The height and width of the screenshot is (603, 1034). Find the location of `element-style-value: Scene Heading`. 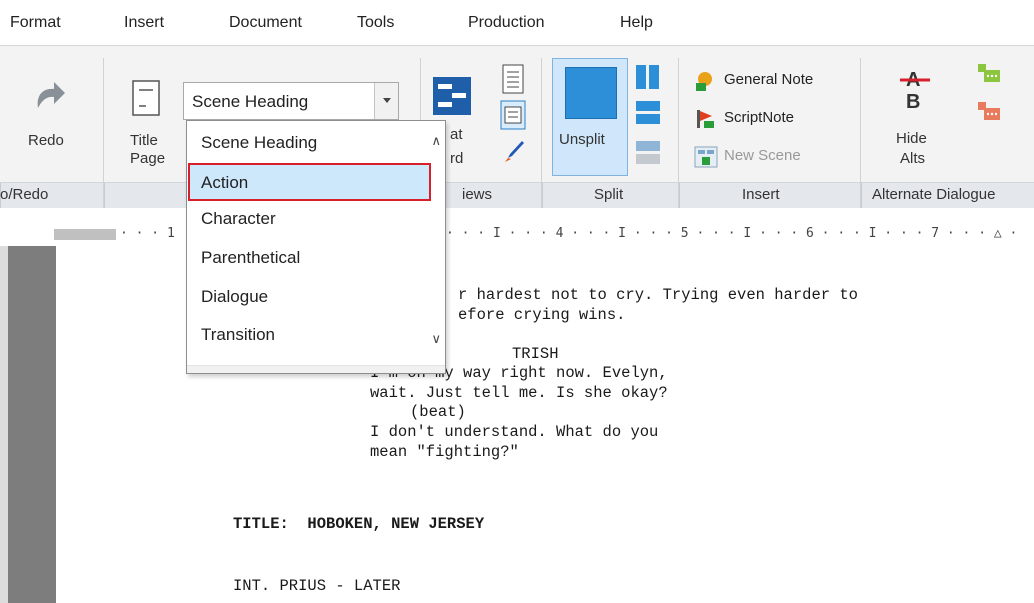

element-style-value: Scene Heading is located at coordinates (250, 101).